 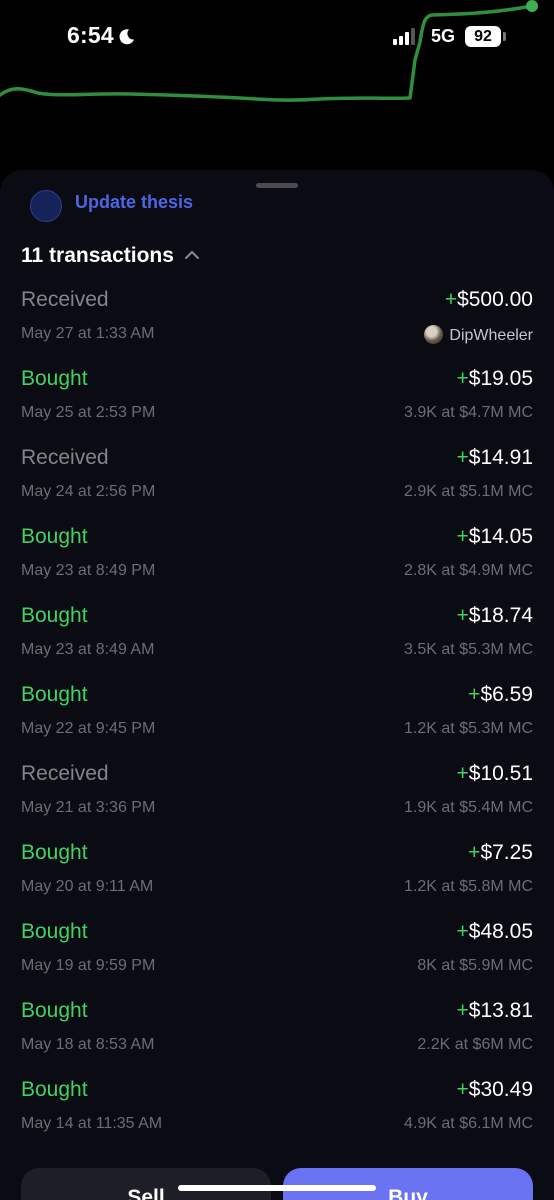 What do you see at coordinates (88, 570) in the screenshot?
I see `transaction-date: May 23 at 8:49 PM` at bounding box center [88, 570].